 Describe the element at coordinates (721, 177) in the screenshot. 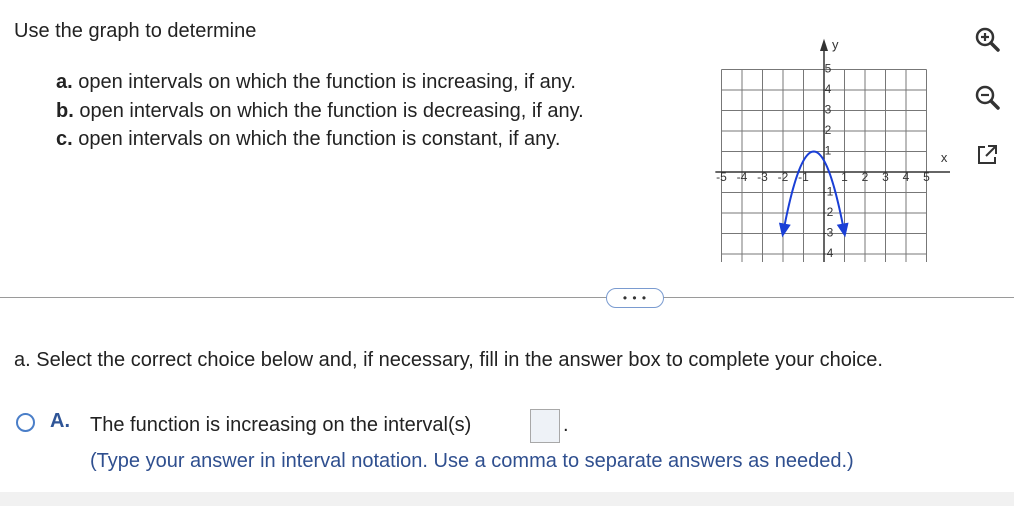

I see `x-tick-label: -5` at that location.